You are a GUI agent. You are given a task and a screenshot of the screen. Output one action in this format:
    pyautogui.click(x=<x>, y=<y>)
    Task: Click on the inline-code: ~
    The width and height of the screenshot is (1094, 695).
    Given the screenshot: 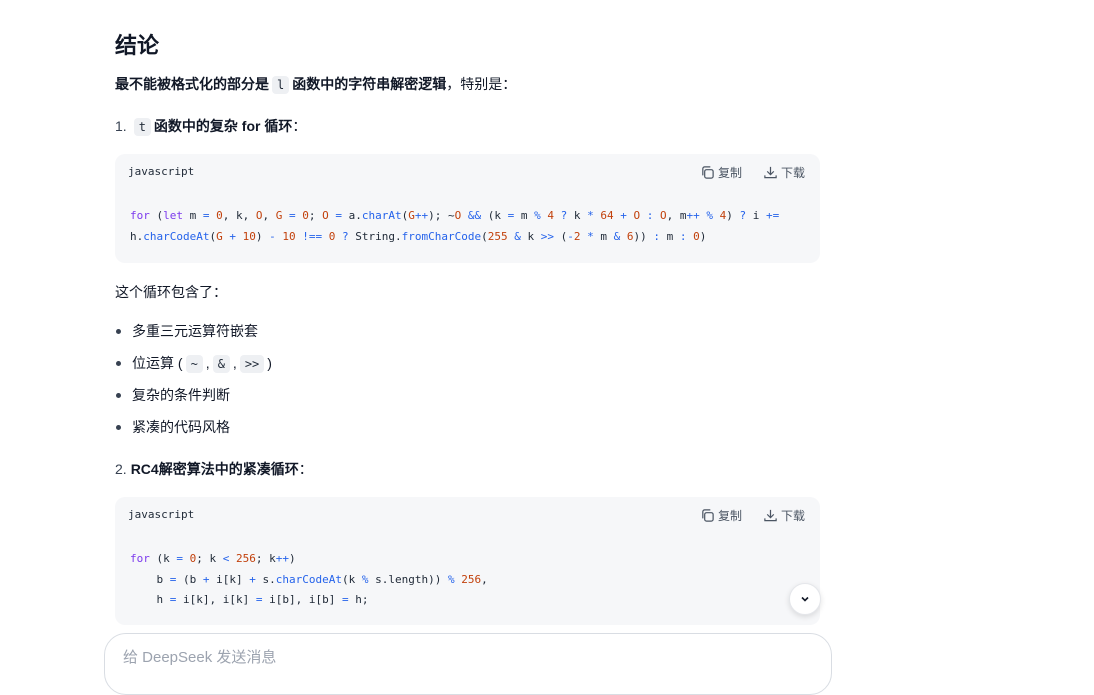 What is the action you would take?
    pyautogui.click(x=194, y=364)
    